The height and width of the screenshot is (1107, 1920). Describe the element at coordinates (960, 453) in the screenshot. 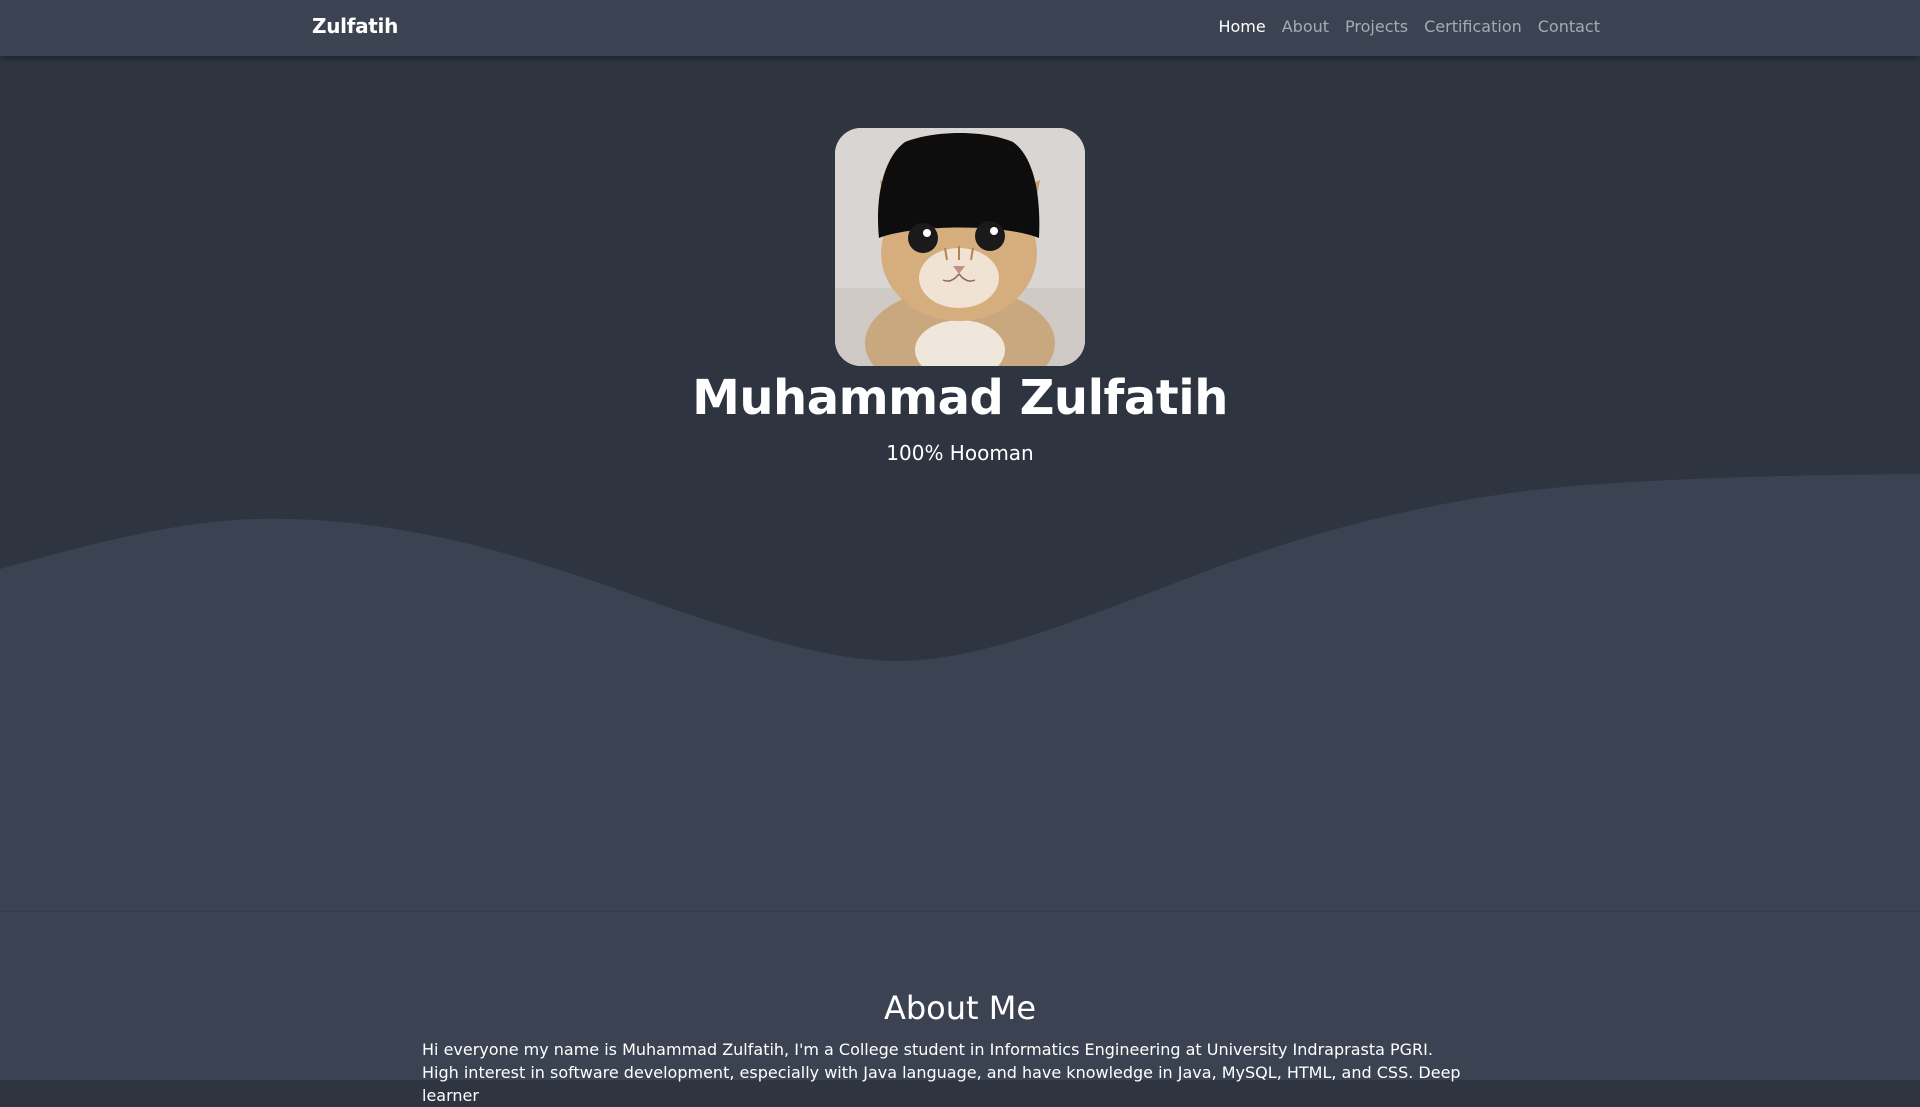

I see `hero-tagline: 100% Hooman` at that location.